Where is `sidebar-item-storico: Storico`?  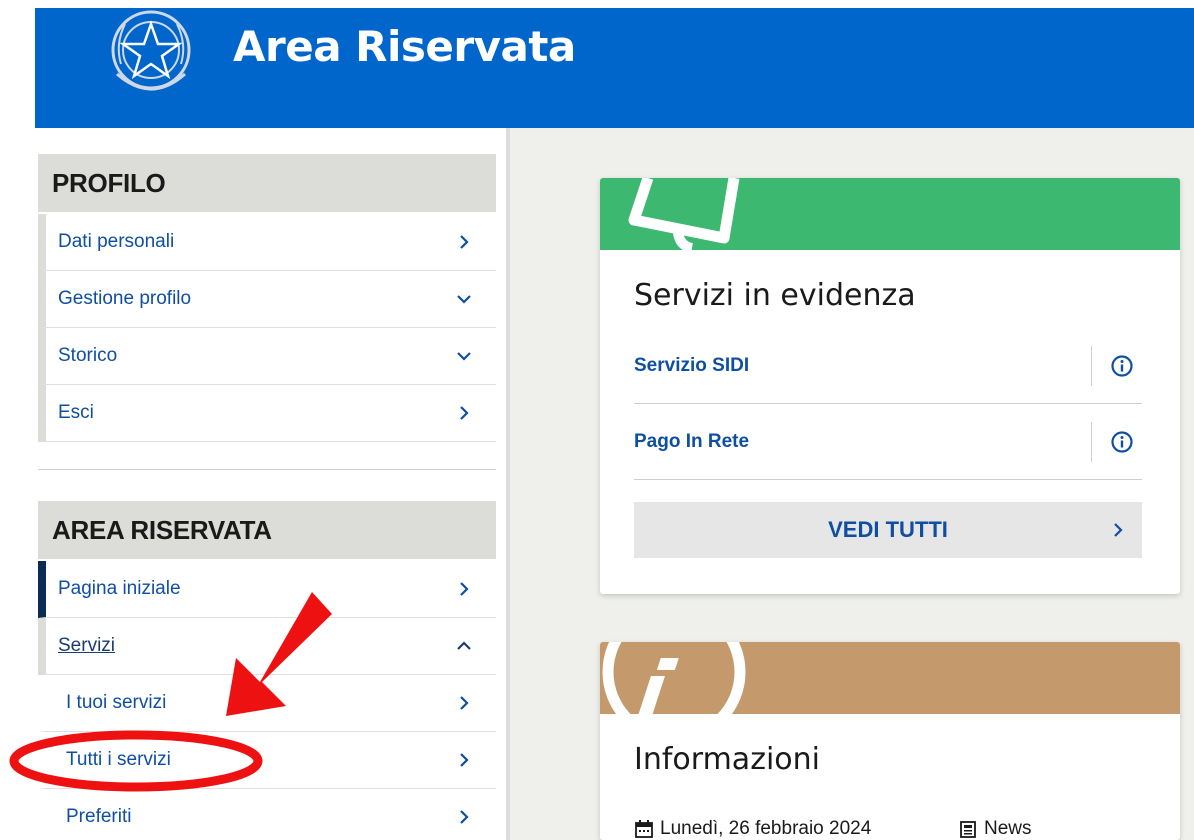
sidebar-item-storico: Storico is located at coordinates (267, 356).